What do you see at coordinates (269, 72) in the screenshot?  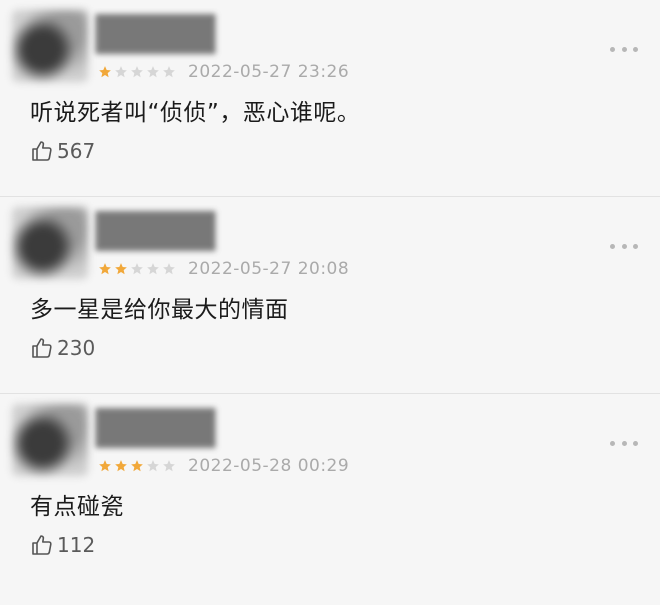 I see `comment-timestamp: 2022-05-27 23:26` at bounding box center [269, 72].